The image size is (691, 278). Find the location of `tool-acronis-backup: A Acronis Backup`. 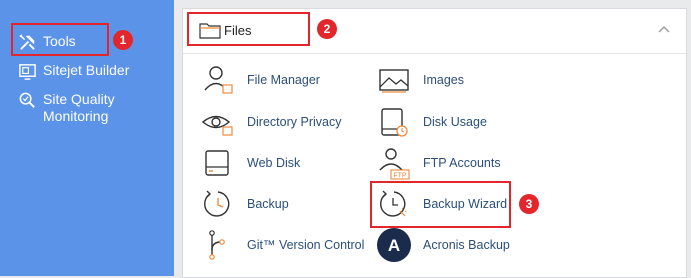

tool-acronis-backup: A Acronis Backup is located at coordinates (443, 245).